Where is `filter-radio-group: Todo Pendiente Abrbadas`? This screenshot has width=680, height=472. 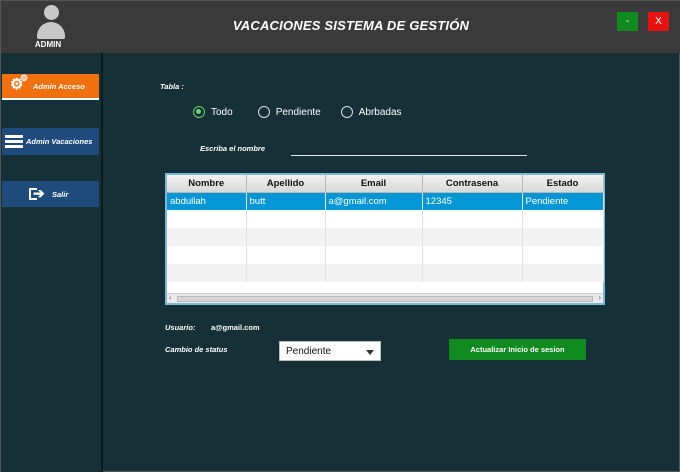 filter-radio-group: Todo Pendiente Abrbadas is located at coordinates (297, 112).